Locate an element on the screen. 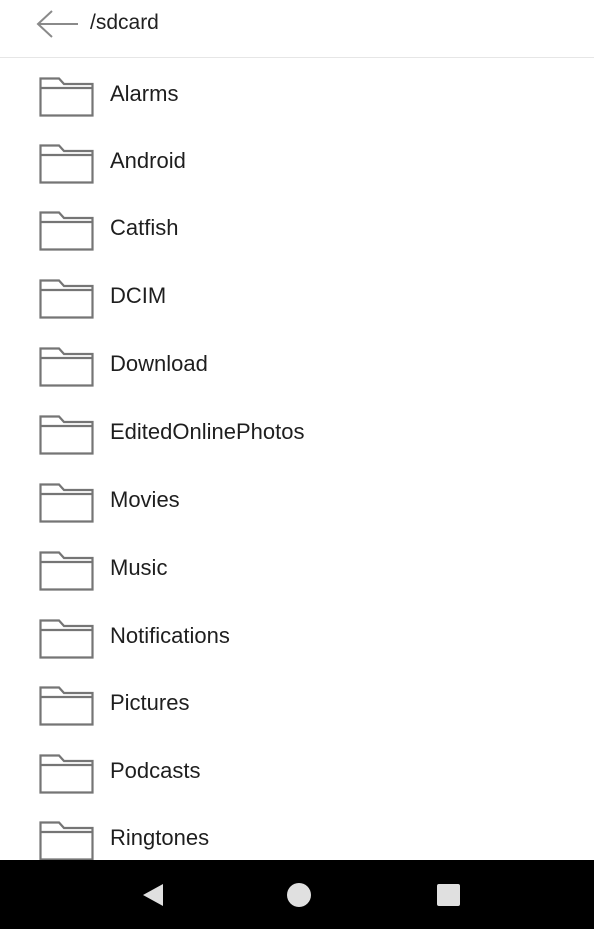 This screenshot has width=594, height=929. folder-row: Android is located at coordinates (297, 161).